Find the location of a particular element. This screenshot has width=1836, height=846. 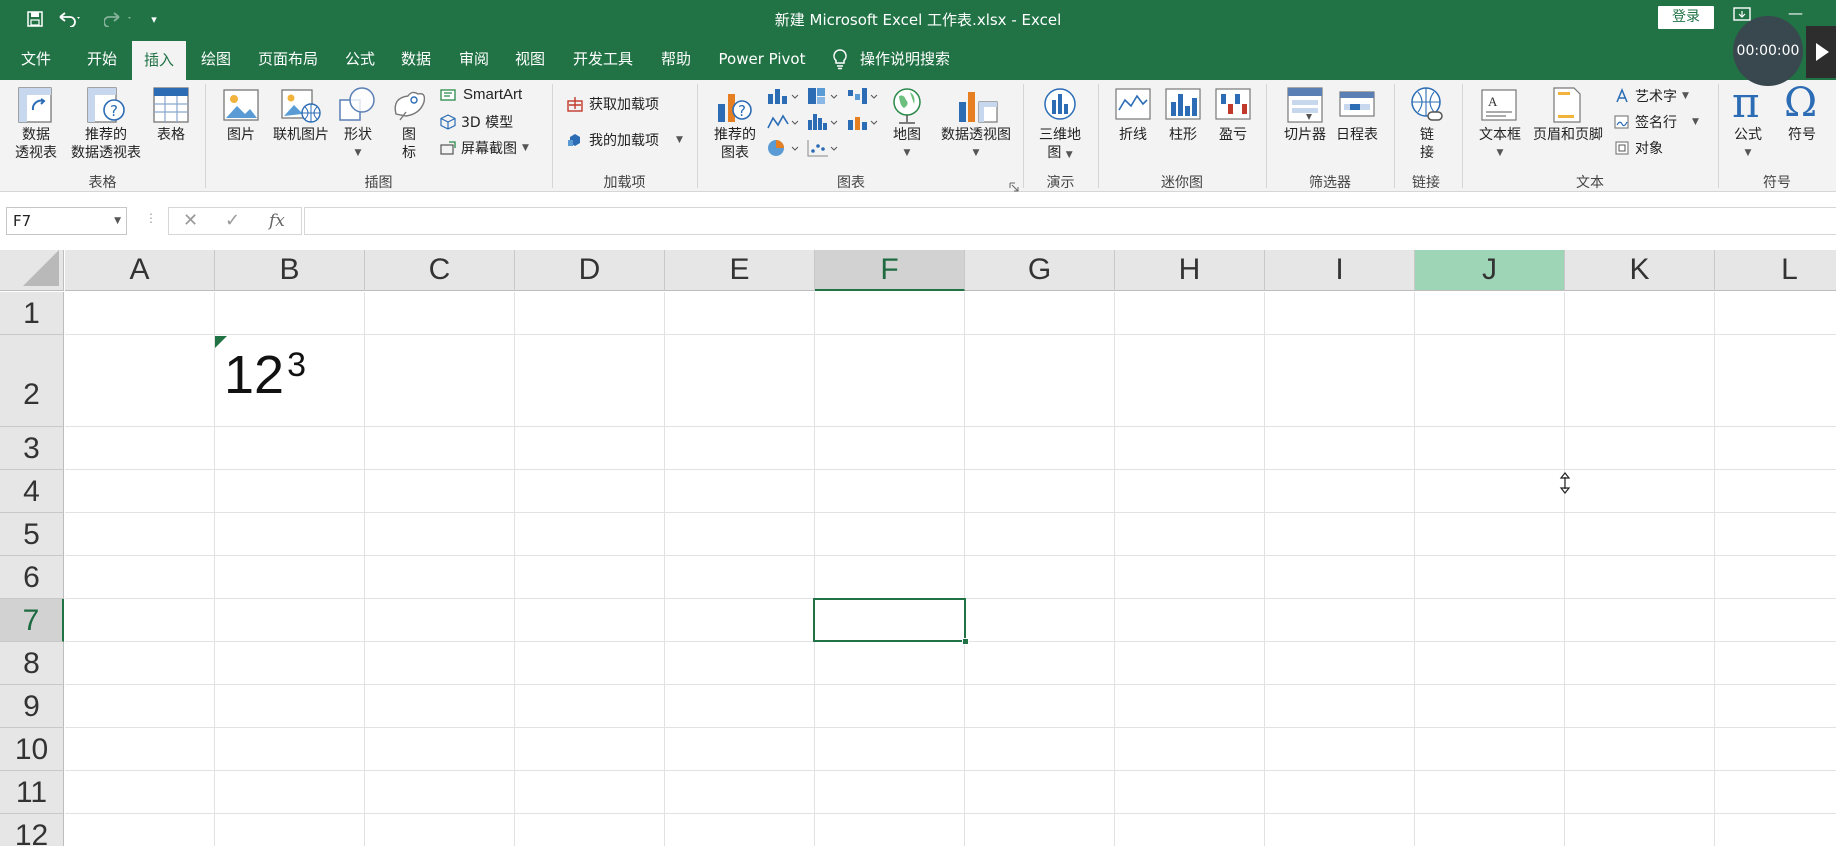

tab-page-layout: 页面布局 is located at coordinates (288, 59).